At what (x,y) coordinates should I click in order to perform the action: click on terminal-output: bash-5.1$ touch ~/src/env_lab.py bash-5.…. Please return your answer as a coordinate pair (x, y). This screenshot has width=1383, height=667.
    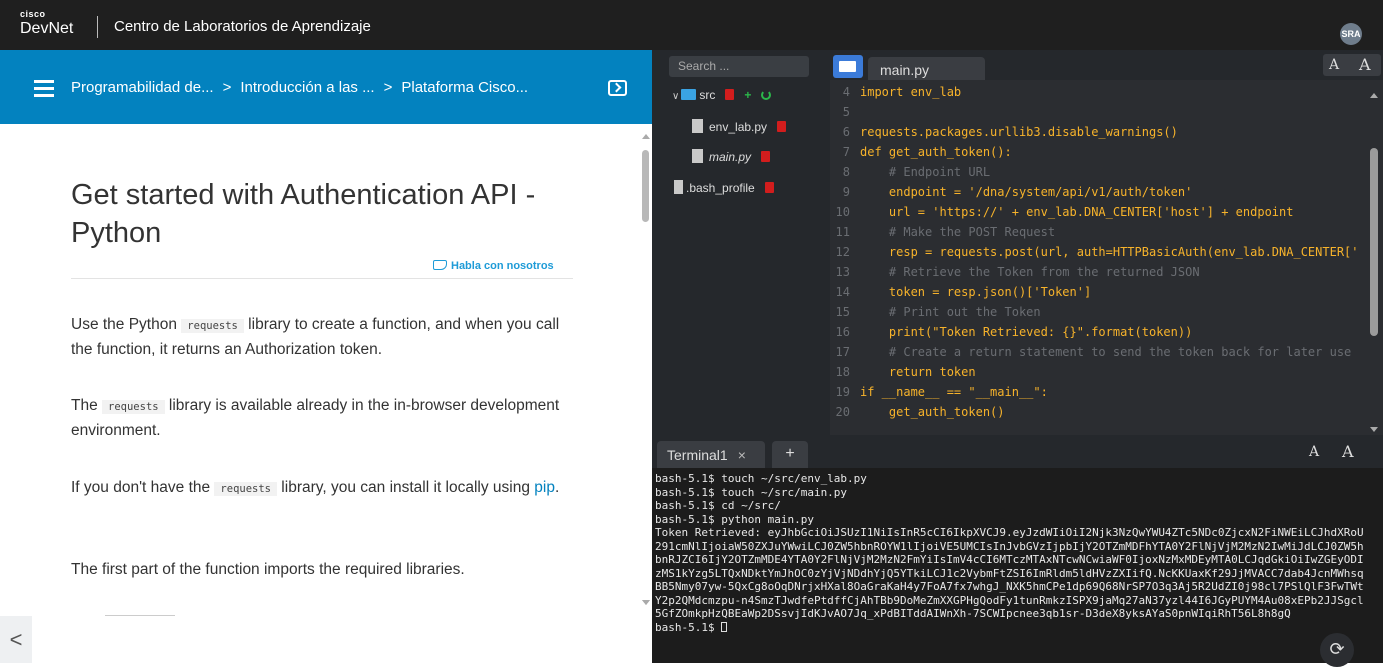
    Looking at the image, I should click on (1012, 553).